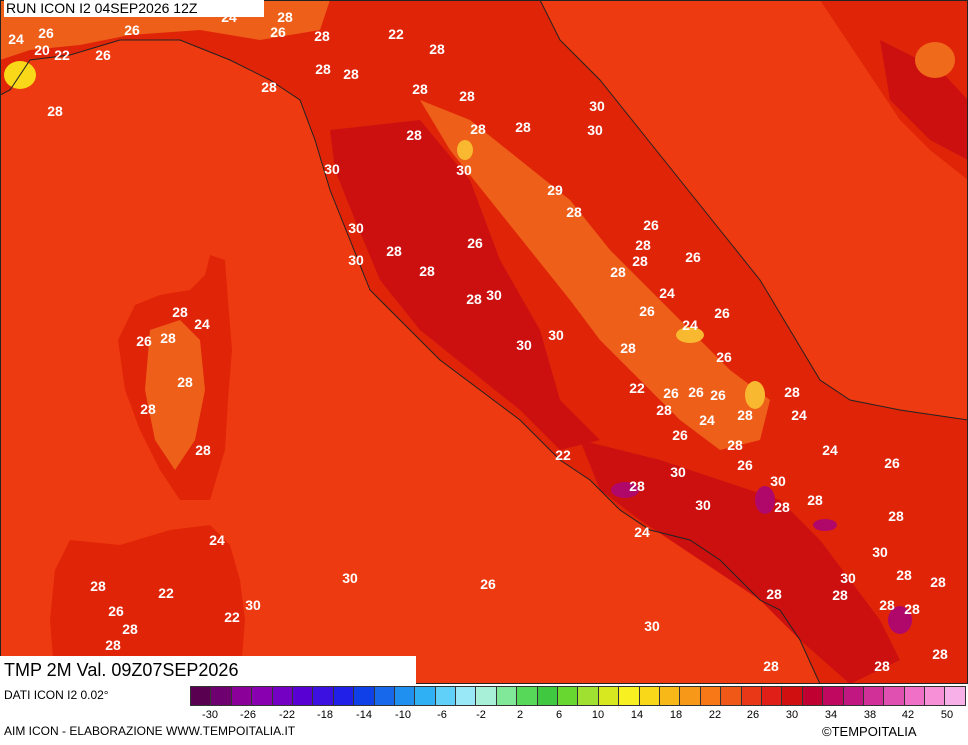 The image size is (968, 745). I want to click on scale-tick-label: 10, so click(598, 715).